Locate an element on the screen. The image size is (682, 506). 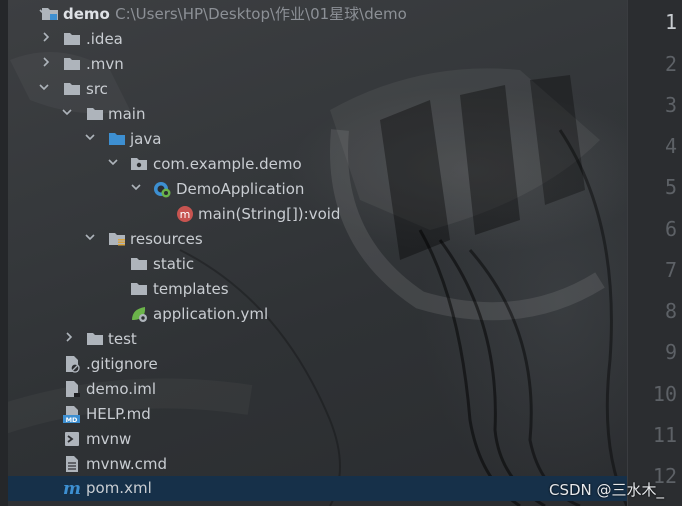
method-badge-text: m is located at coordinates (185, 214).